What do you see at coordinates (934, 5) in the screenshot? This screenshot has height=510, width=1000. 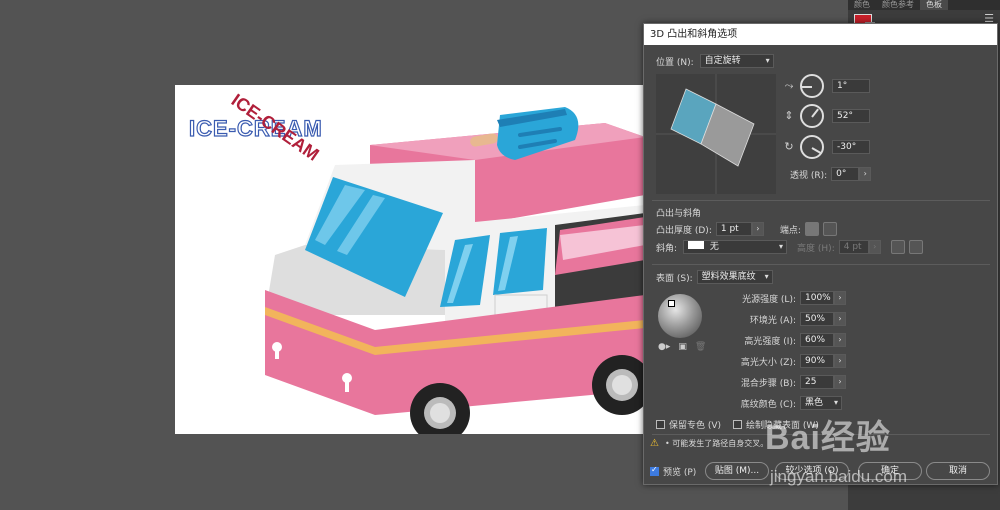 I see `tab-swatches: 色板` at bounding box center [934, 5].